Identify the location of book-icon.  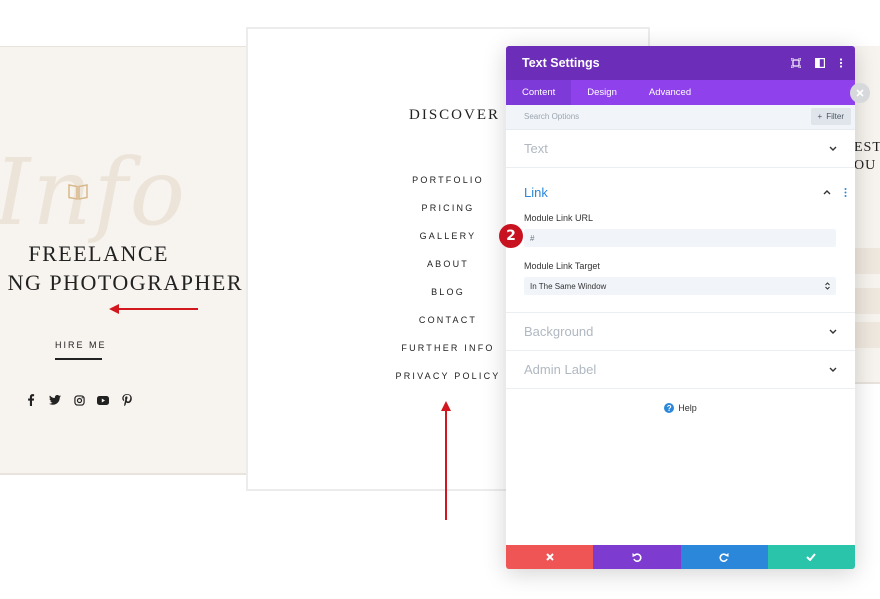
(78, 194).